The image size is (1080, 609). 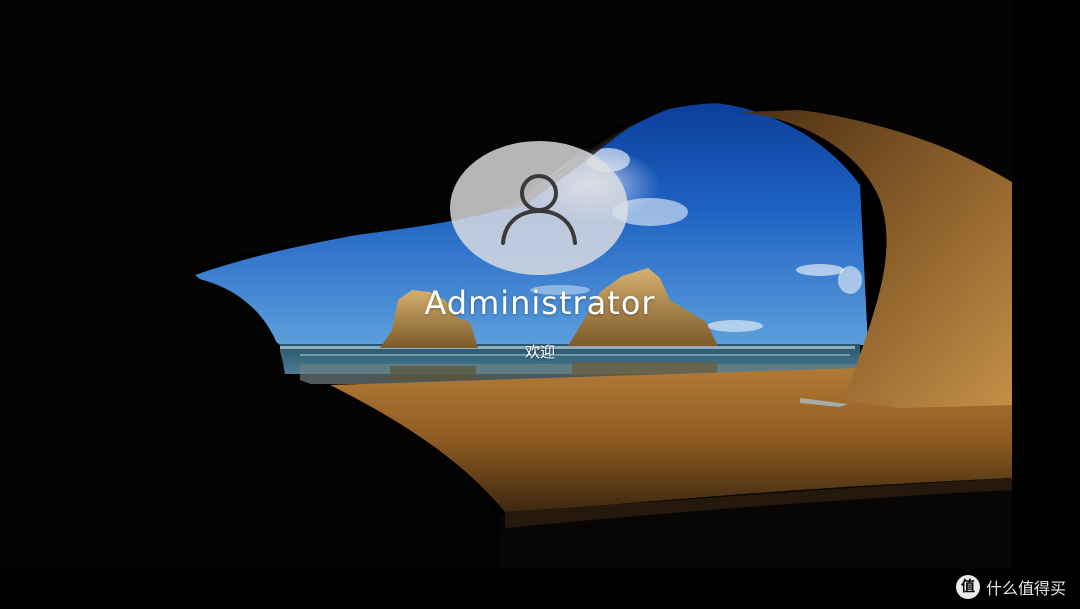 I want to click on watermark-text: 什么值得买, so click(x=1025, y=588).